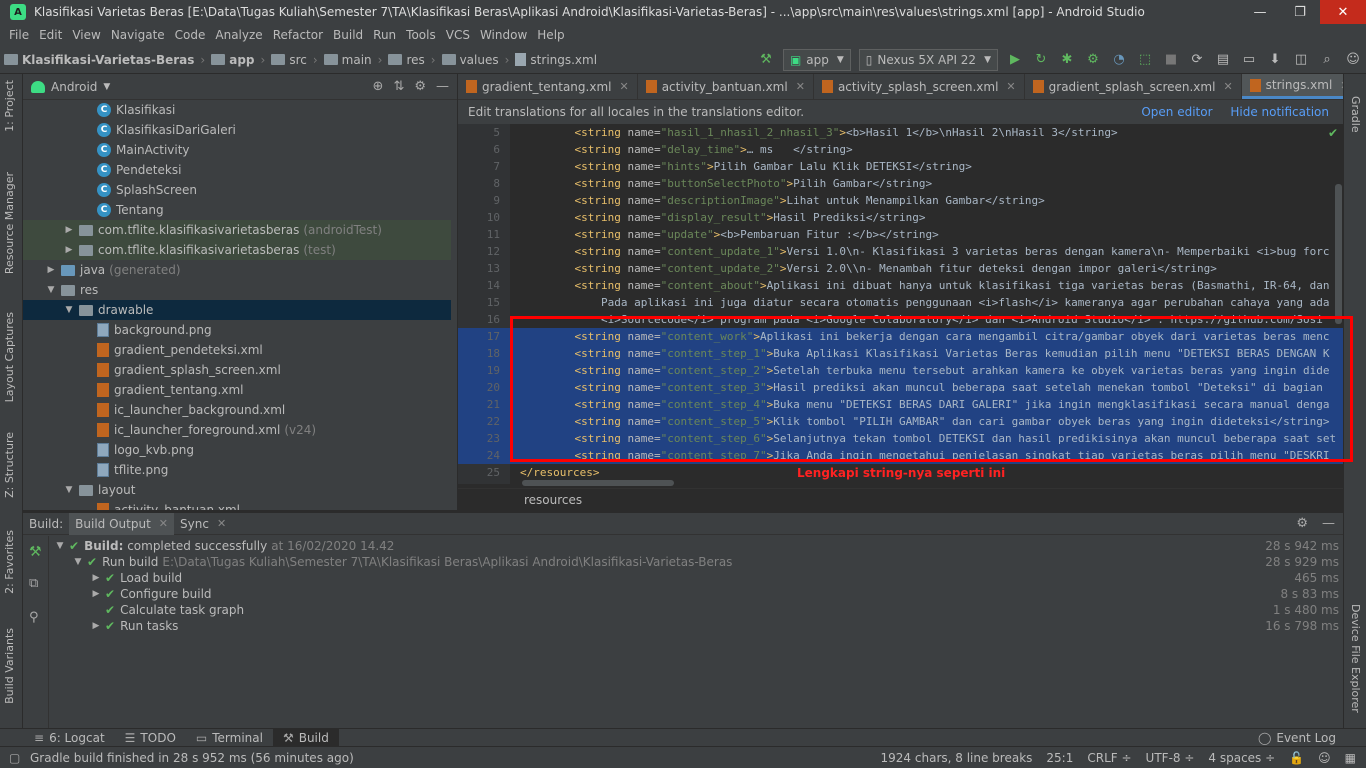 The height and width of the screenshot is (768, 1366). Describe the element at coordinates (237, 150) in the screenshot. I see `tree-item: C MainActivity` at that location.